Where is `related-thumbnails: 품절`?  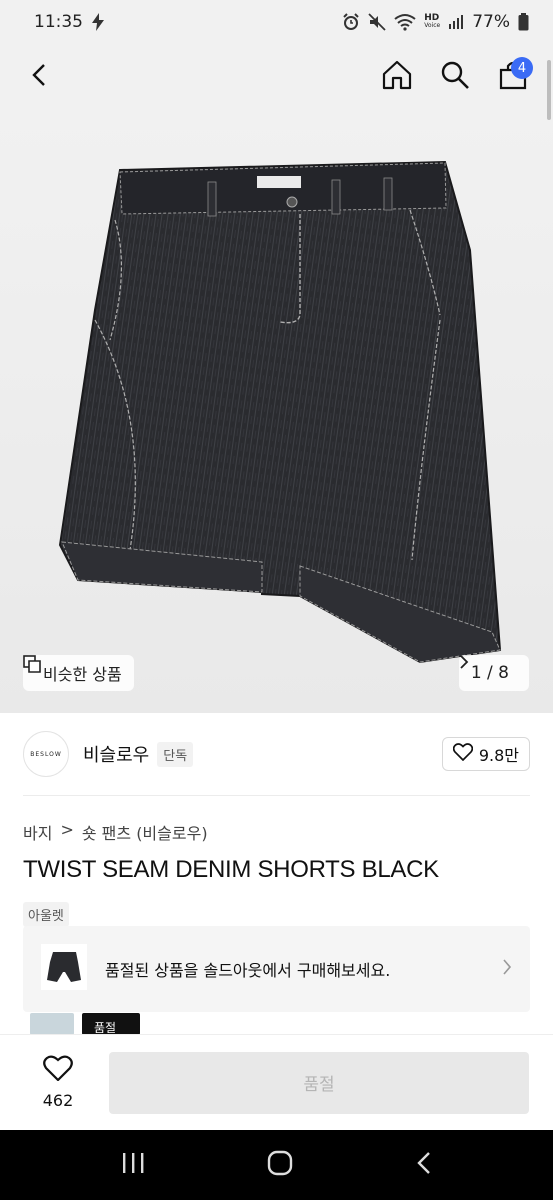
related-thumbnails: 품절 is located at coordinates (85, 1024).